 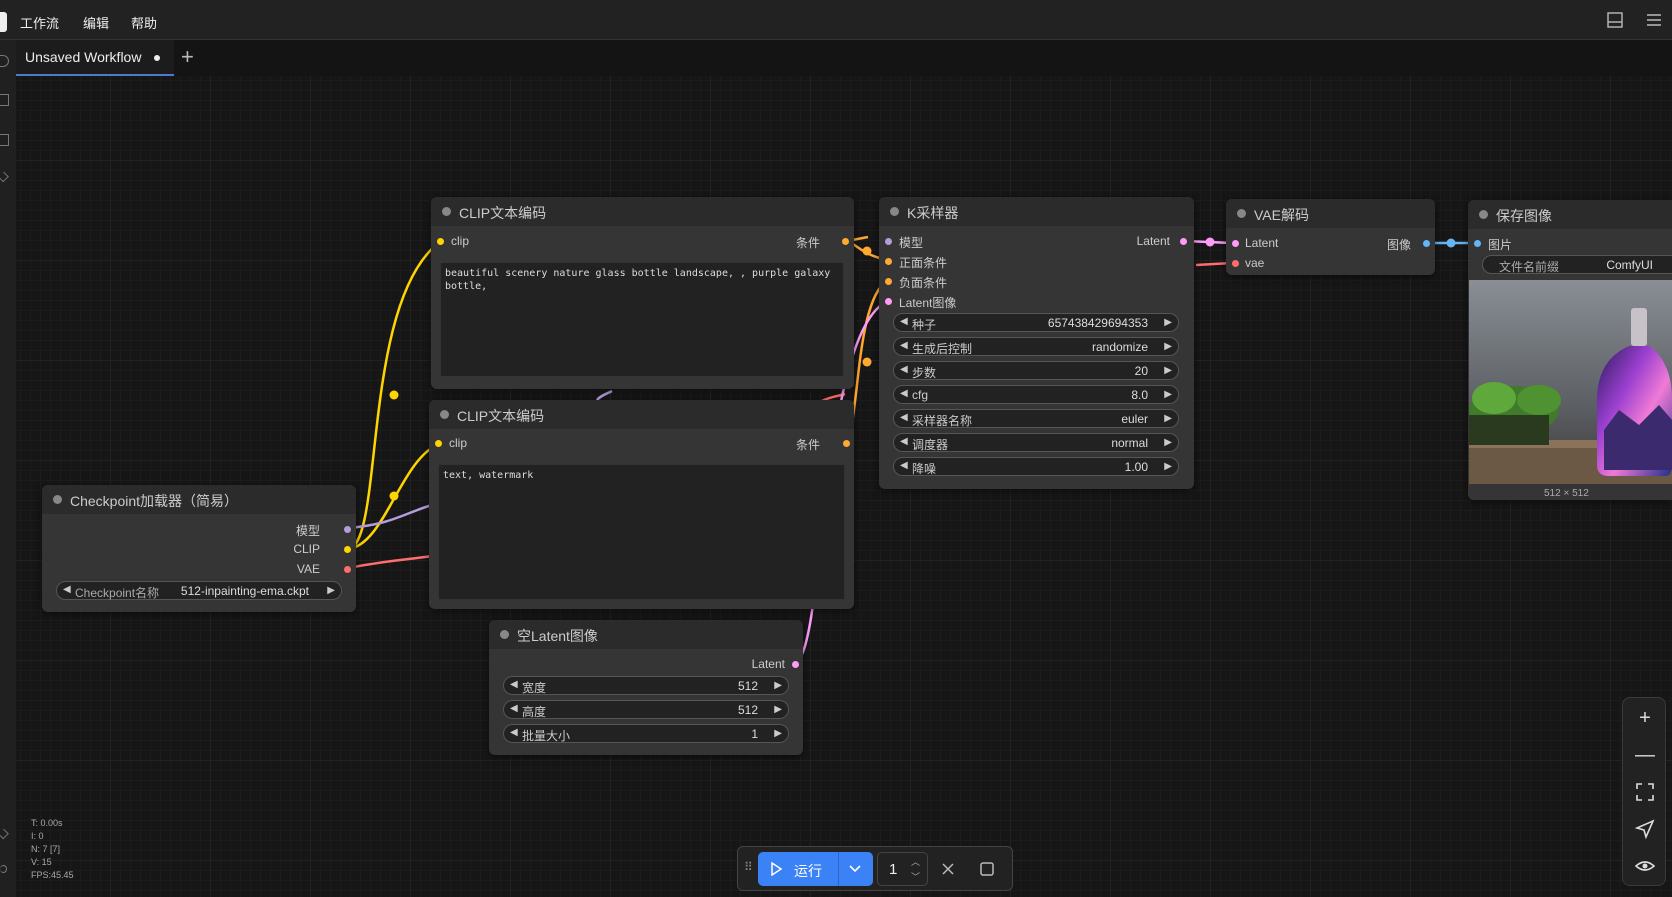 What do you see at coordinates (347, 549) in the screenshot?
I see `clip-output-slot` at bounding box center [347, 549].